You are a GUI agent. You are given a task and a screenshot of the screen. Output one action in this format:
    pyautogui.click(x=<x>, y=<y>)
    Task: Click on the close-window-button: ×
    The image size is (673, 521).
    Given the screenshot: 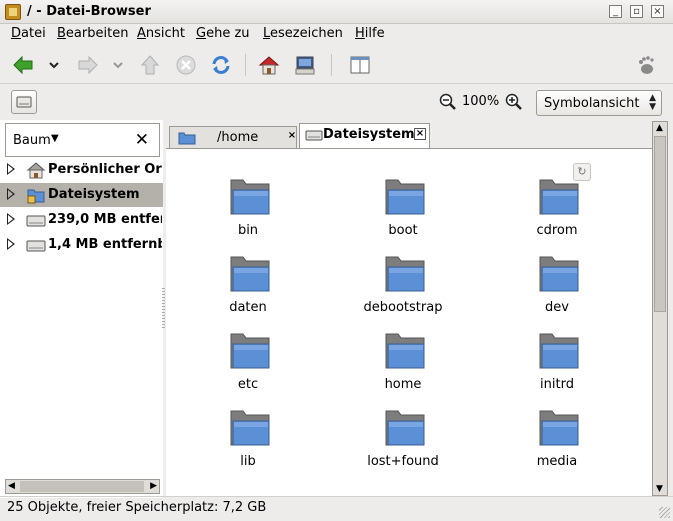 What is the action you would take?
    pyautogui.click(x=657, y=11)
    